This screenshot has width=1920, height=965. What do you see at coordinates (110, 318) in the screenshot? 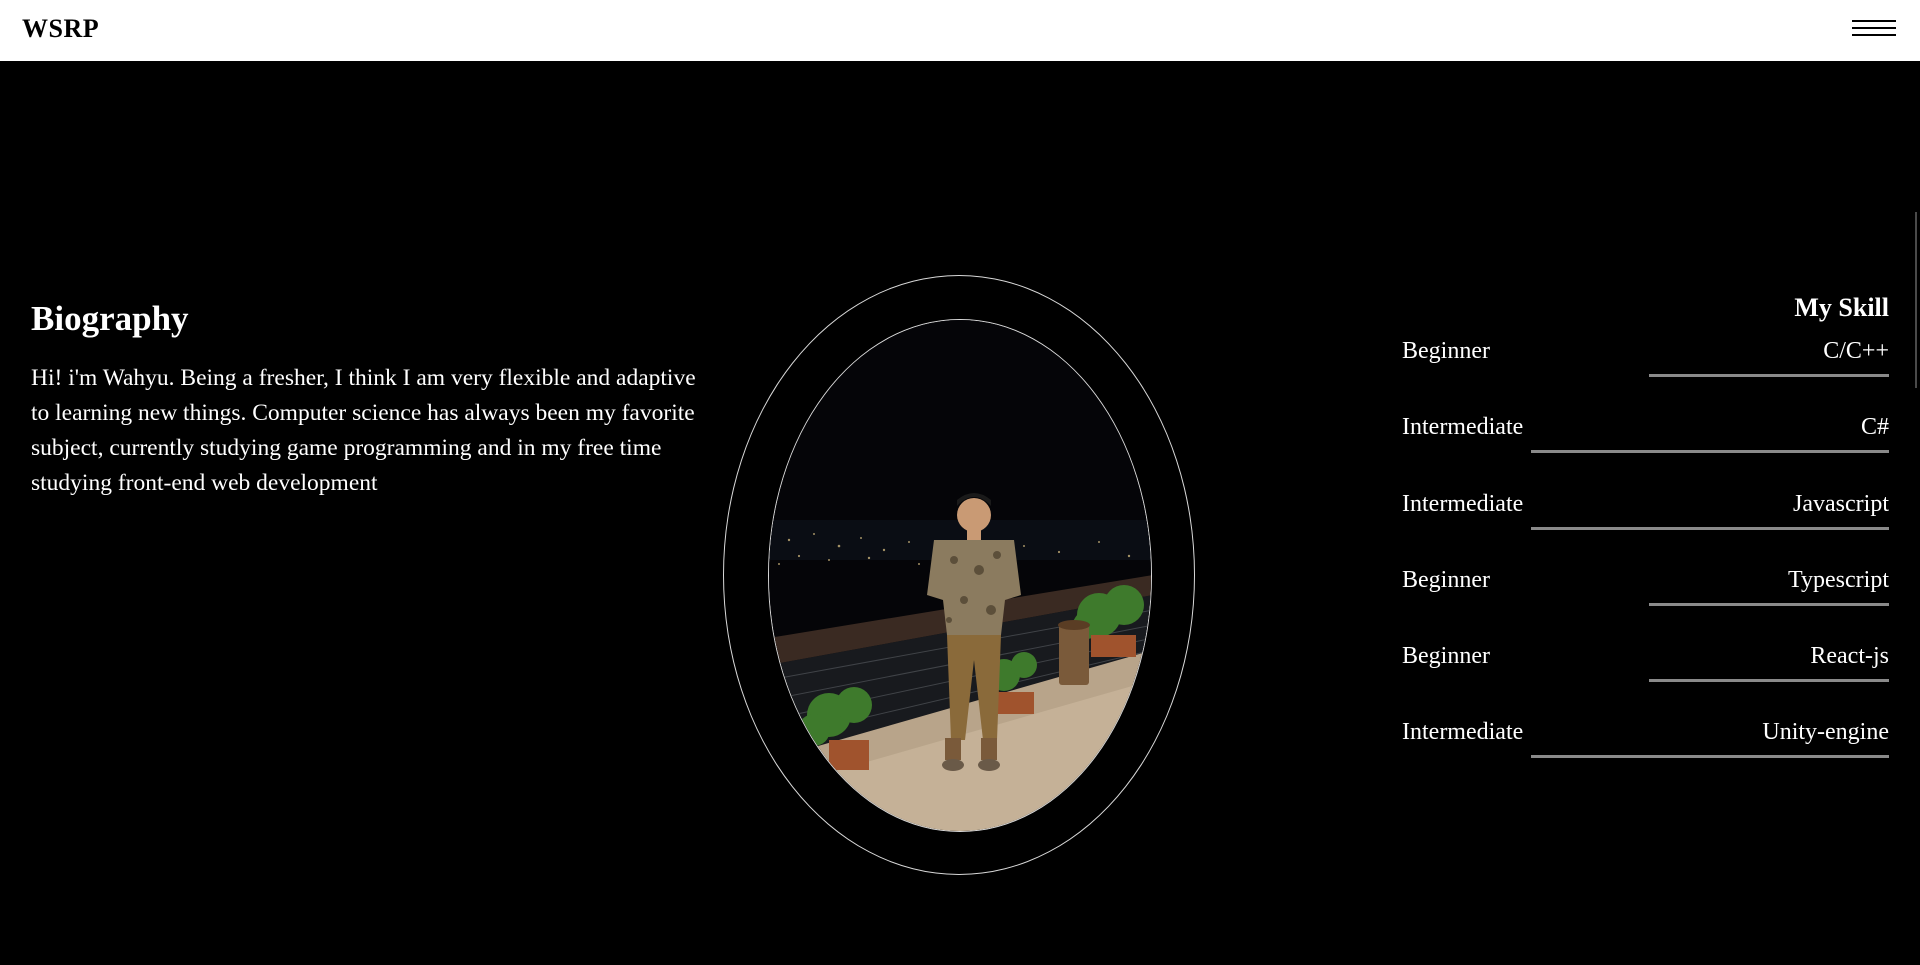
I see `biography-title: Biography` at bounding box center [110, 318].